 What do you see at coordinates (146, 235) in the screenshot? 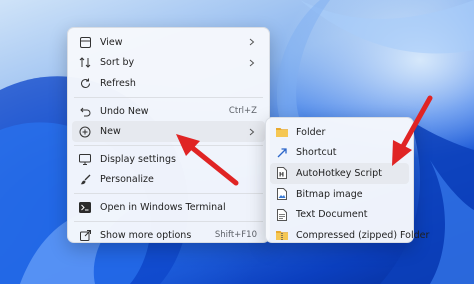
I see `menu-item-label: Show more options` at bounding box center [146, 235].